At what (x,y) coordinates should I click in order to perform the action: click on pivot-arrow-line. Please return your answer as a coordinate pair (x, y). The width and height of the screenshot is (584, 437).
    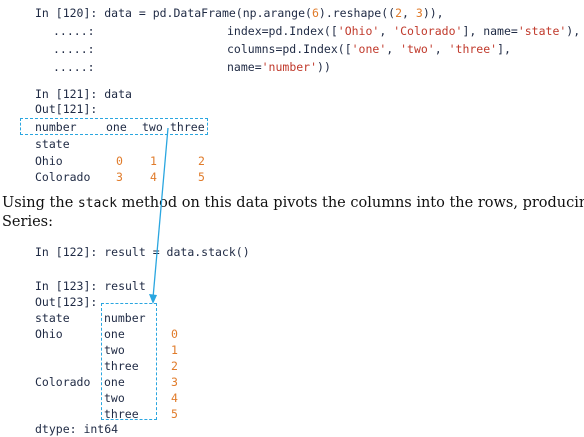
    Looking at the image, I should click on (160, 213).